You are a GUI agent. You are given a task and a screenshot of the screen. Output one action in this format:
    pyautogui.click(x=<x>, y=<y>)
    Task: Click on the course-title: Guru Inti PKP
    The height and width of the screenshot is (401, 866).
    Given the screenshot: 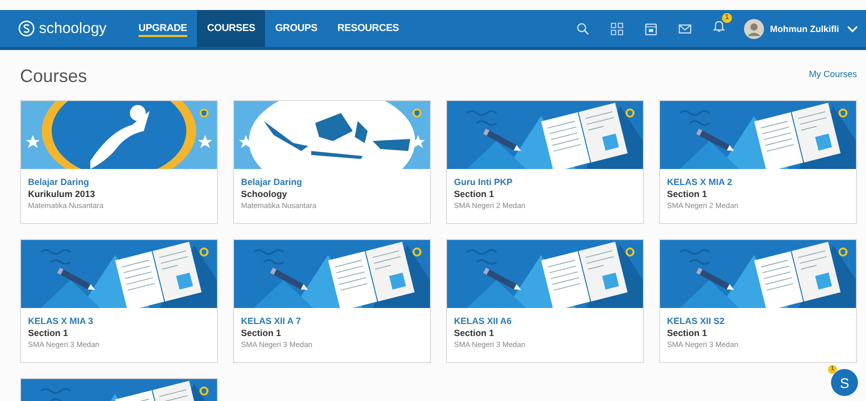 What is the action you would take?
    pyautogui.click(x=545, y=182)
    